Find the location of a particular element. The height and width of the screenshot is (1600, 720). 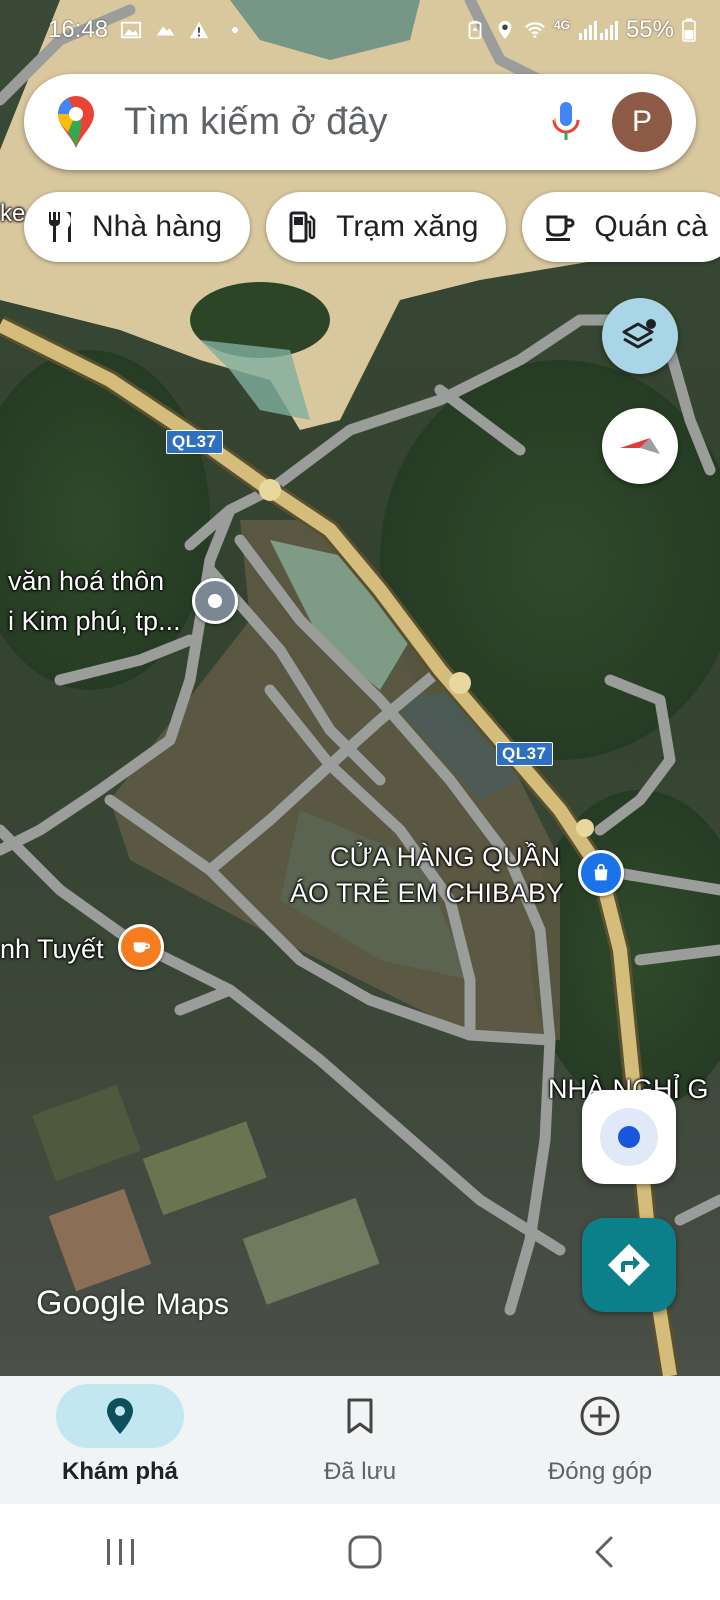

place-pin-cultural-house is located at coordinates (215, 601).